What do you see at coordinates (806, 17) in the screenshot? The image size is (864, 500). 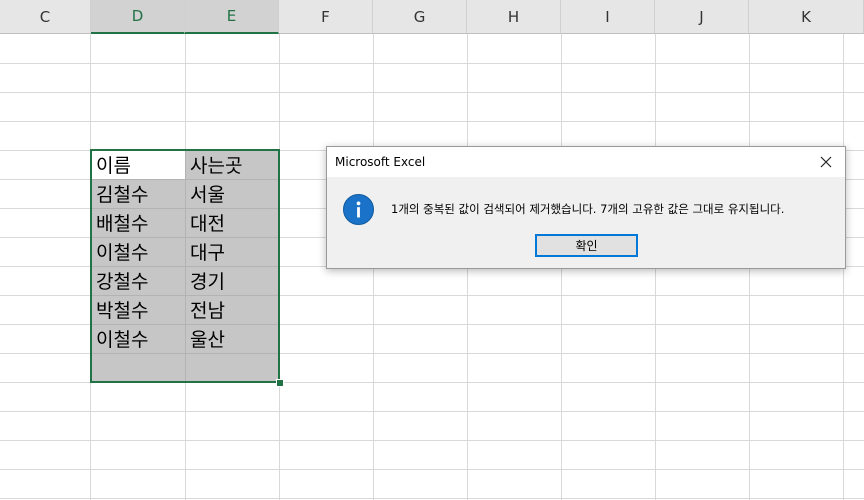 I see `column-header-k: K` at bounding box center [806, 17].